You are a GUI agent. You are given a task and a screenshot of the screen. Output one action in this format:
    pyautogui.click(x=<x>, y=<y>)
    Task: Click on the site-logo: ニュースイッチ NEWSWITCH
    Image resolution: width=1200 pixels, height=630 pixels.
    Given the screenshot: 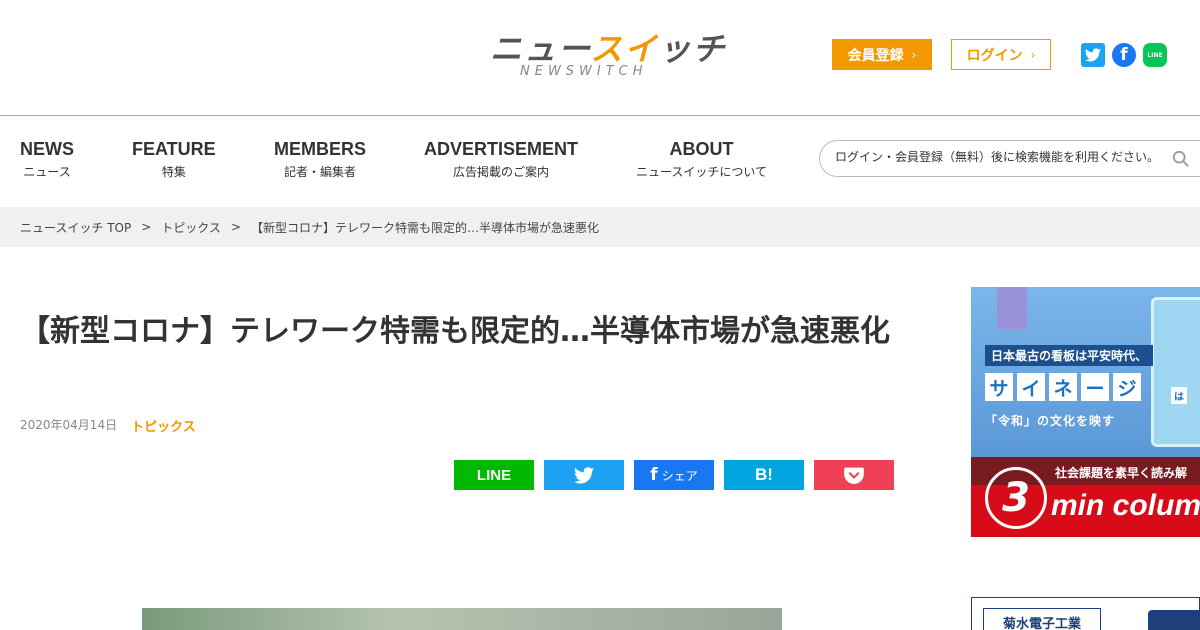 What is the action you would take?
    pyautogui.click(x=607, y=54)
    